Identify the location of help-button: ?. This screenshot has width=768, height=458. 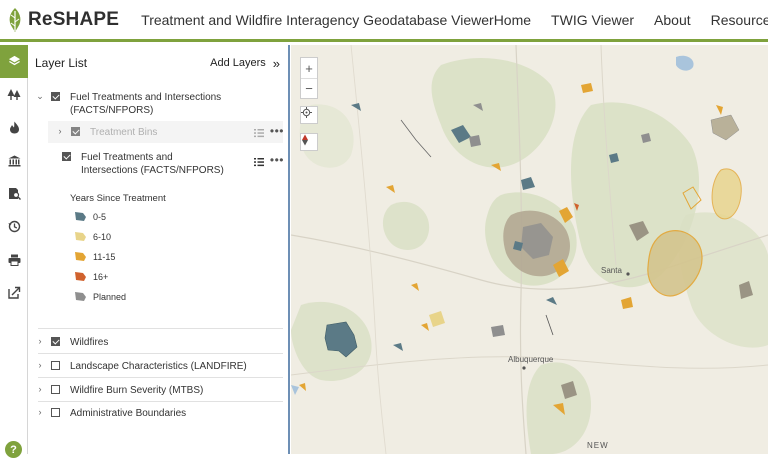
(13, 449).